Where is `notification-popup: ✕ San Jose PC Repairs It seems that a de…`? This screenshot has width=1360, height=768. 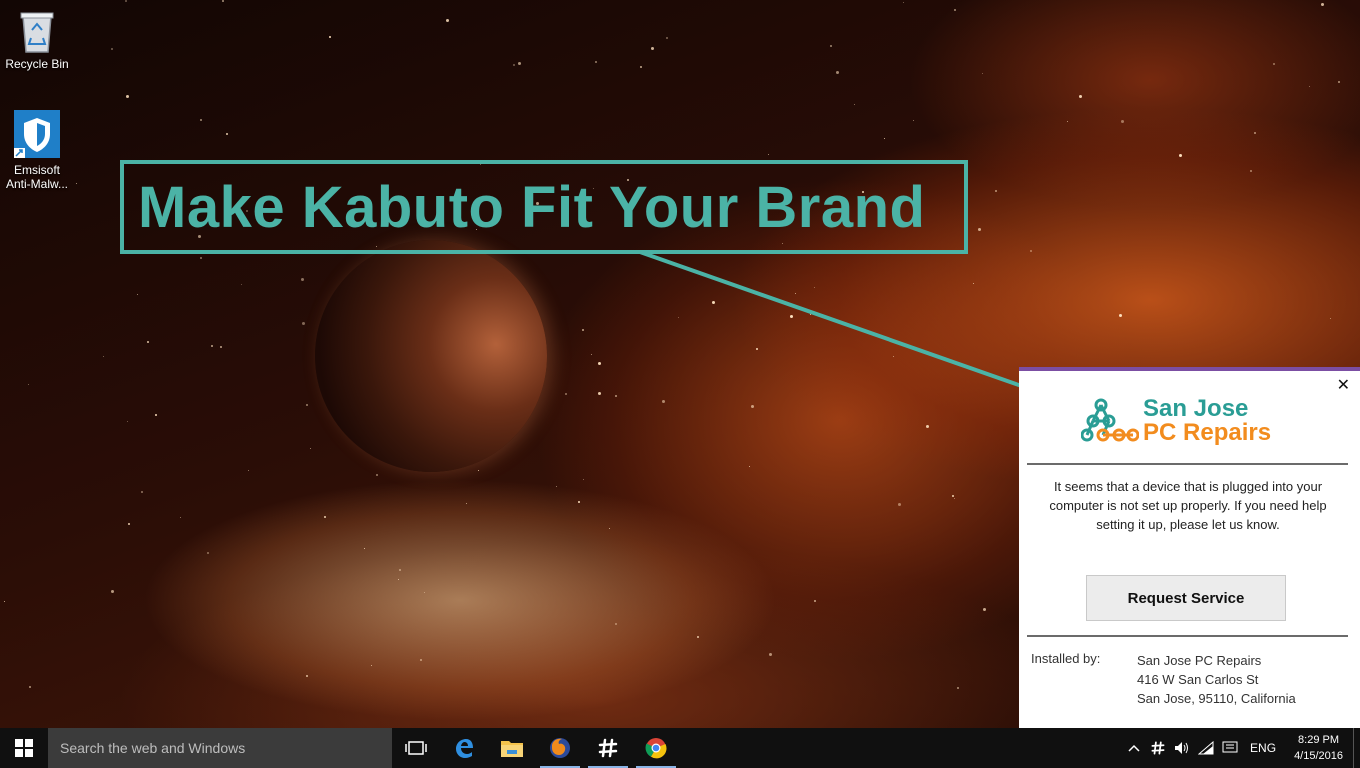
notification-popup: ✕ San Jose PC Repairs It seems that a de… is located at coordinates (1189, 547).